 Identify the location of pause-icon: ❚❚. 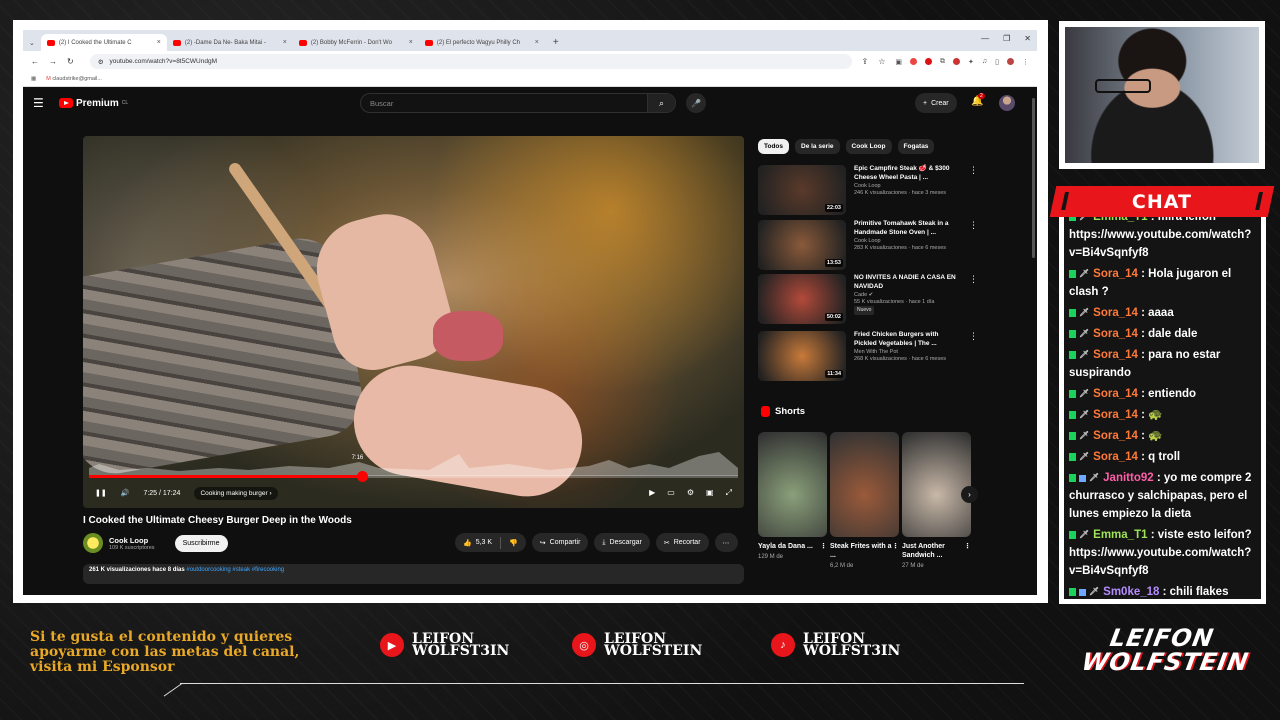
(101, 493).